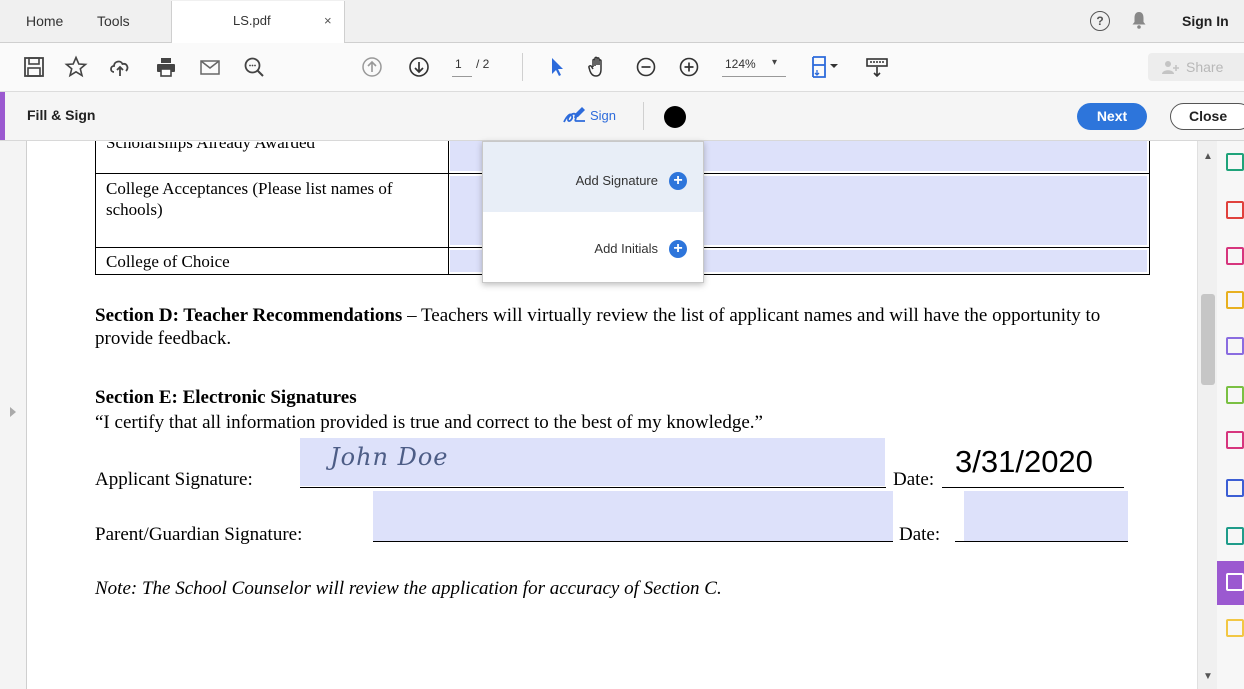 The width and height of the screenshot is (1244, 689). I want to click on zoom-level-select: 124%, so click(740, 64).